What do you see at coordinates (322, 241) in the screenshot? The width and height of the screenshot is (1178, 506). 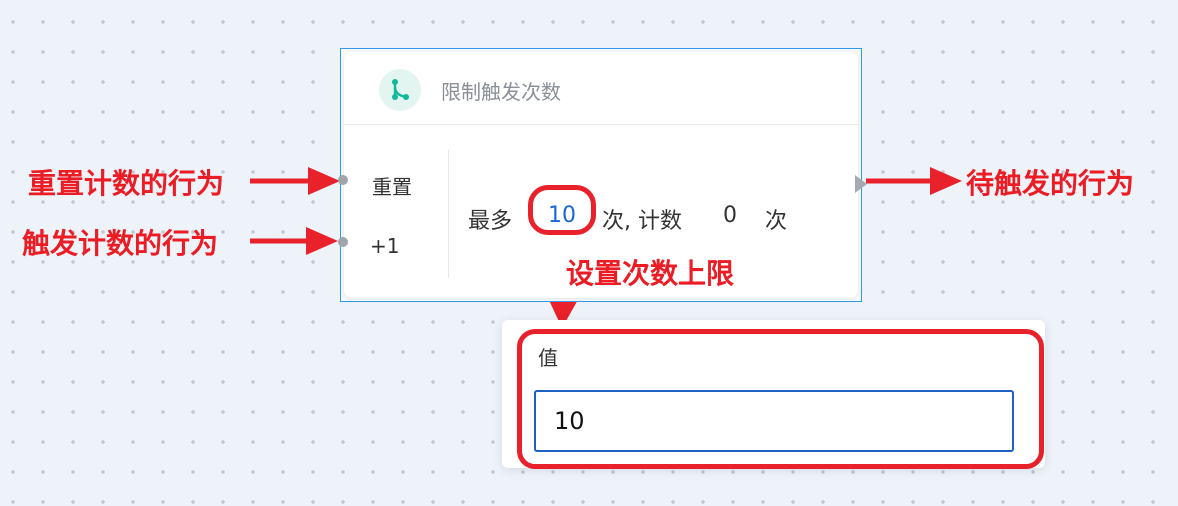 I see `trigger-arrow-head` at bounding box center [322, 241].